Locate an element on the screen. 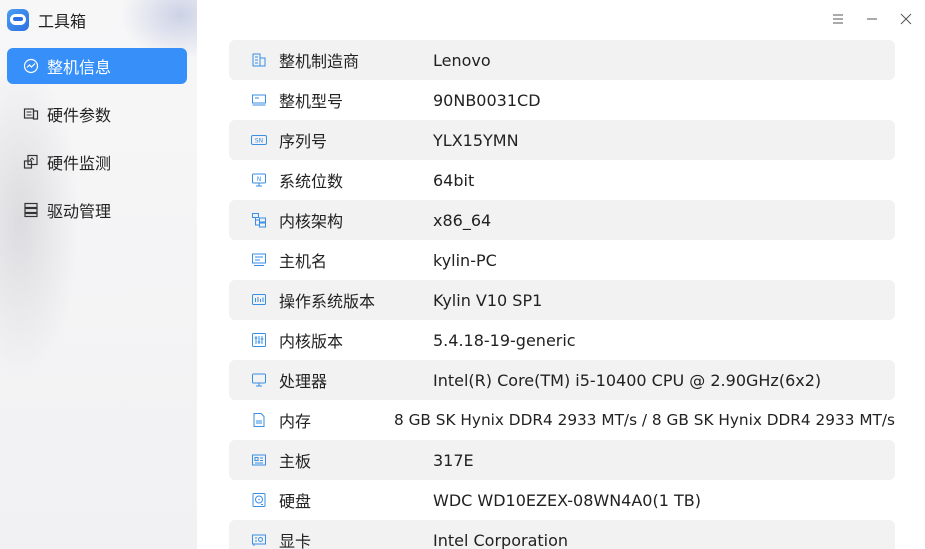  info-row-architecture: 内核架构 x86_64 is located at coordinates (562, 220).